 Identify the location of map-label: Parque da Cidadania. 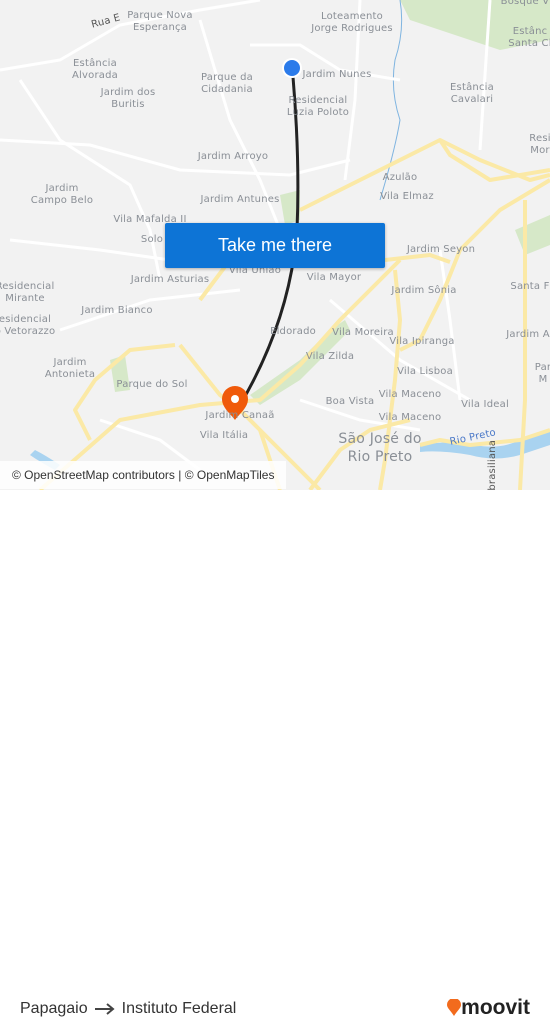
(227, 83).